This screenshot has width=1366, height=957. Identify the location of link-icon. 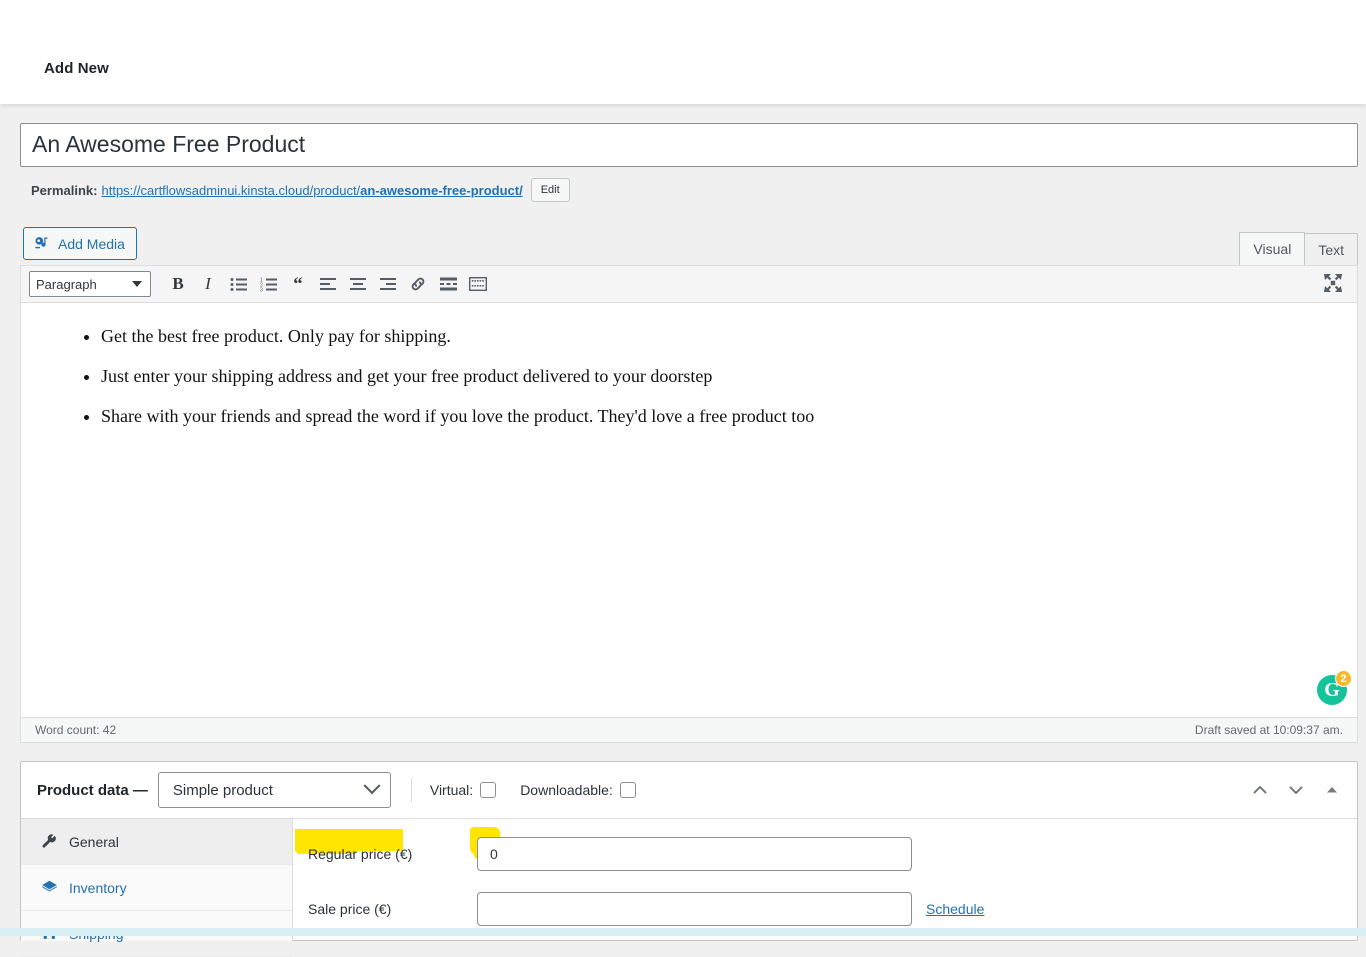
(418, 284).